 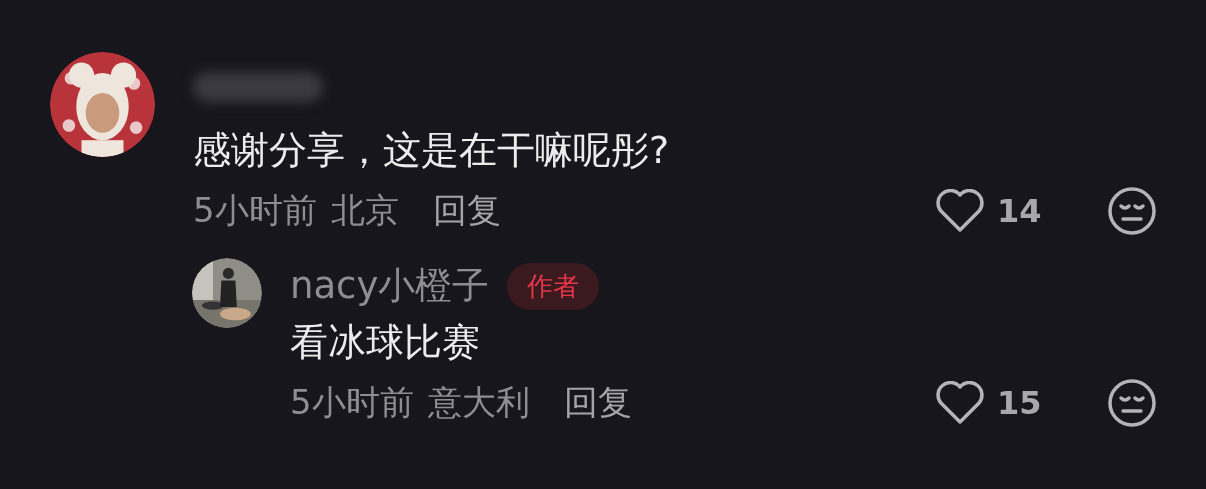 What do you see at coordinates (390, 286) in the screenshot?
I see `author-name: nacy小橙子` at bounding box center [390, 286].